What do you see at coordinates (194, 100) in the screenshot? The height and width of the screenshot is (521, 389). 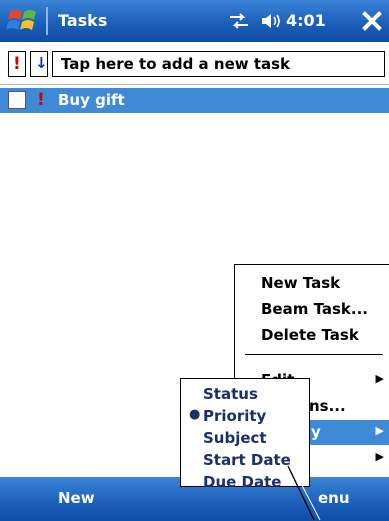 I see `task-row: ! Buy gift` at bounding box center [194, 100].